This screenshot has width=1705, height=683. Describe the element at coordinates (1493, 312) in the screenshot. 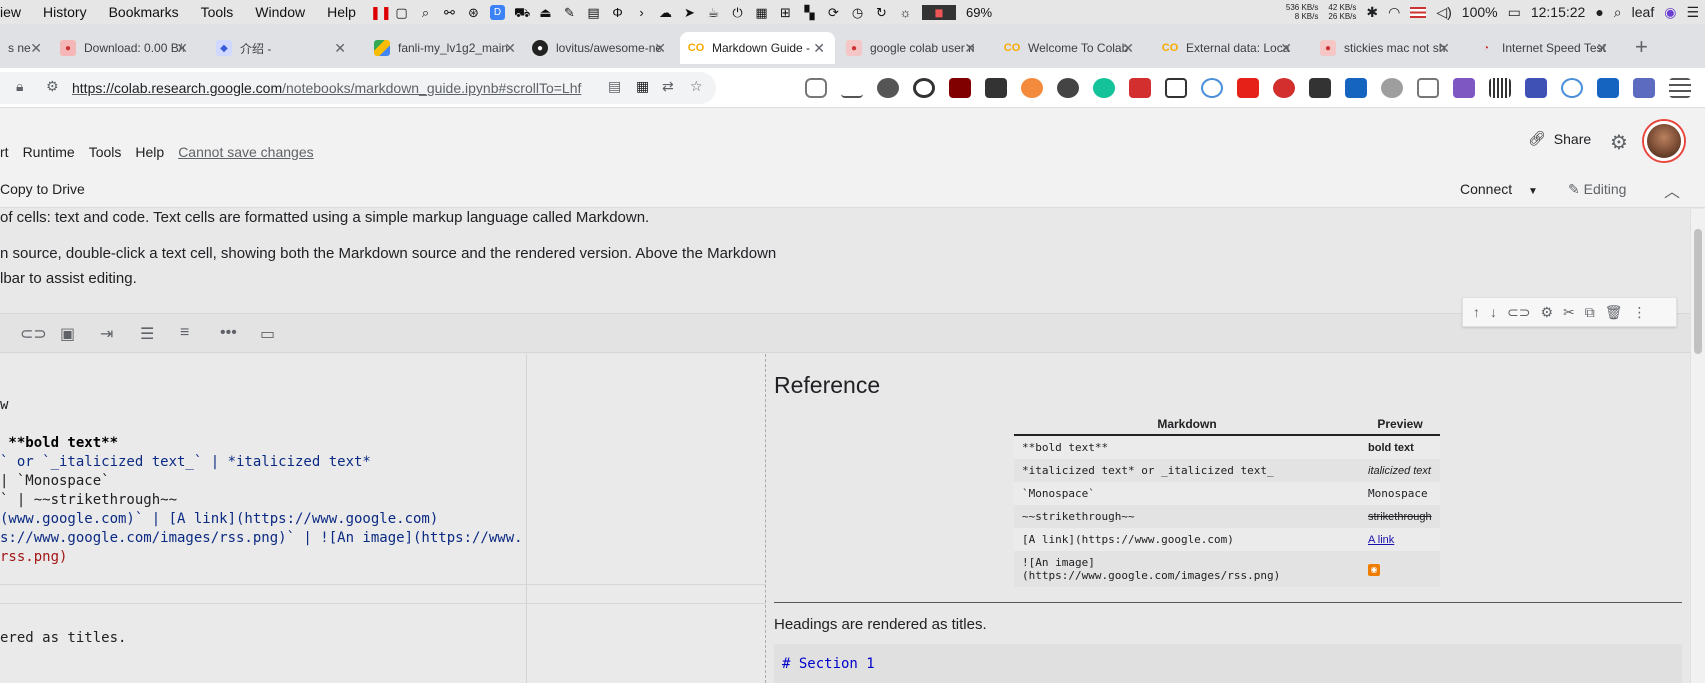

I see `move-down-icon: ↓` at that location.